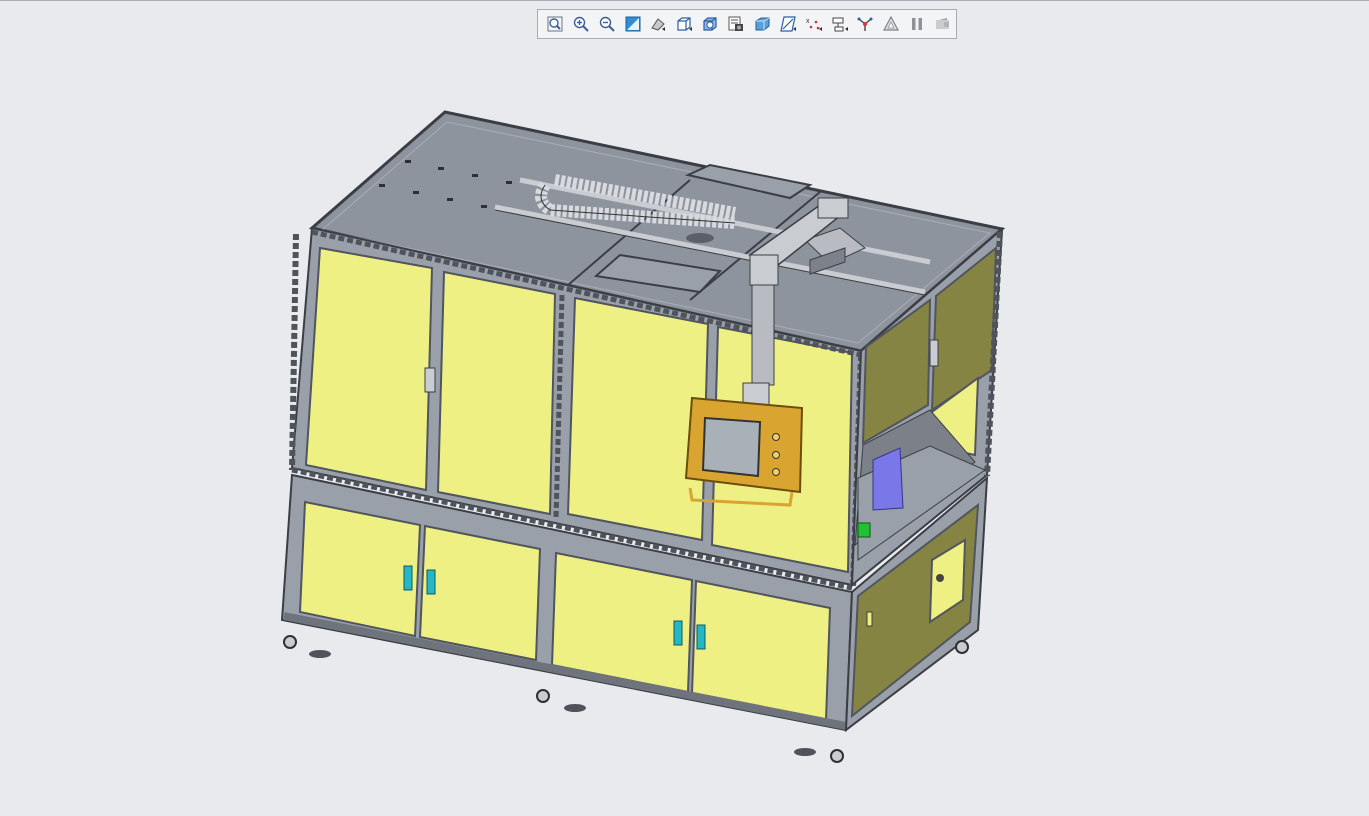 The image size is (1369, 816). I want to click on upper-door-handle, so click(430, 380).